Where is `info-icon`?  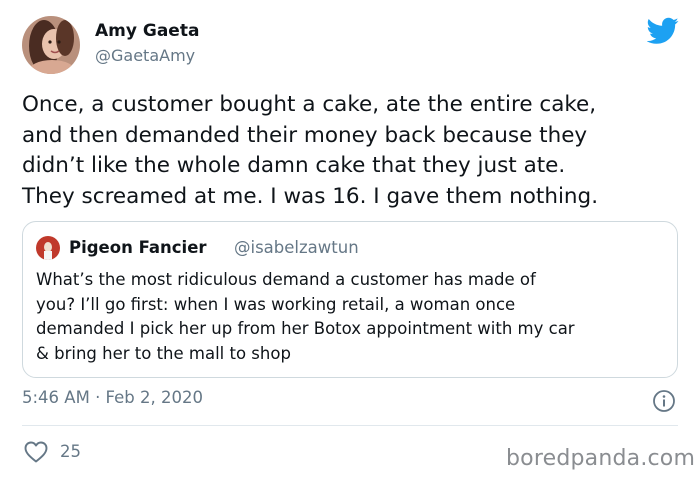
info-icon is located at coordinates (664, 401).